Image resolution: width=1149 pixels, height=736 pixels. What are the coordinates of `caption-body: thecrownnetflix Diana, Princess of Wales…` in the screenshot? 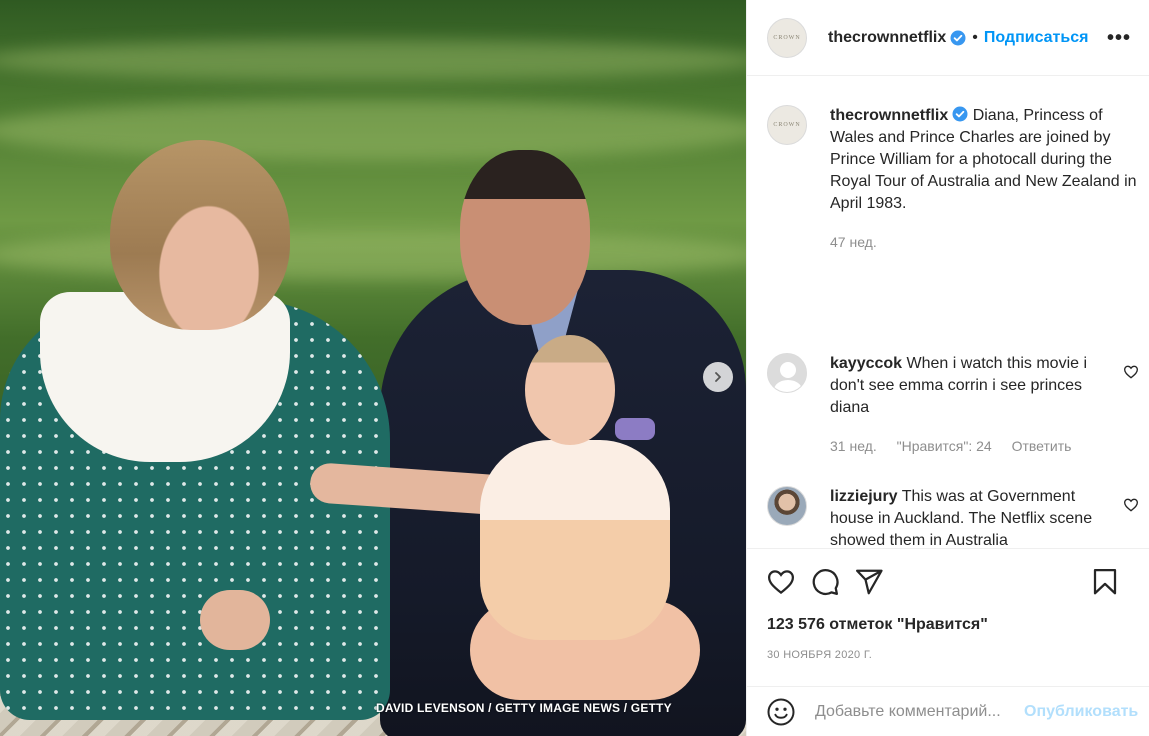 It's located at (986, 179).